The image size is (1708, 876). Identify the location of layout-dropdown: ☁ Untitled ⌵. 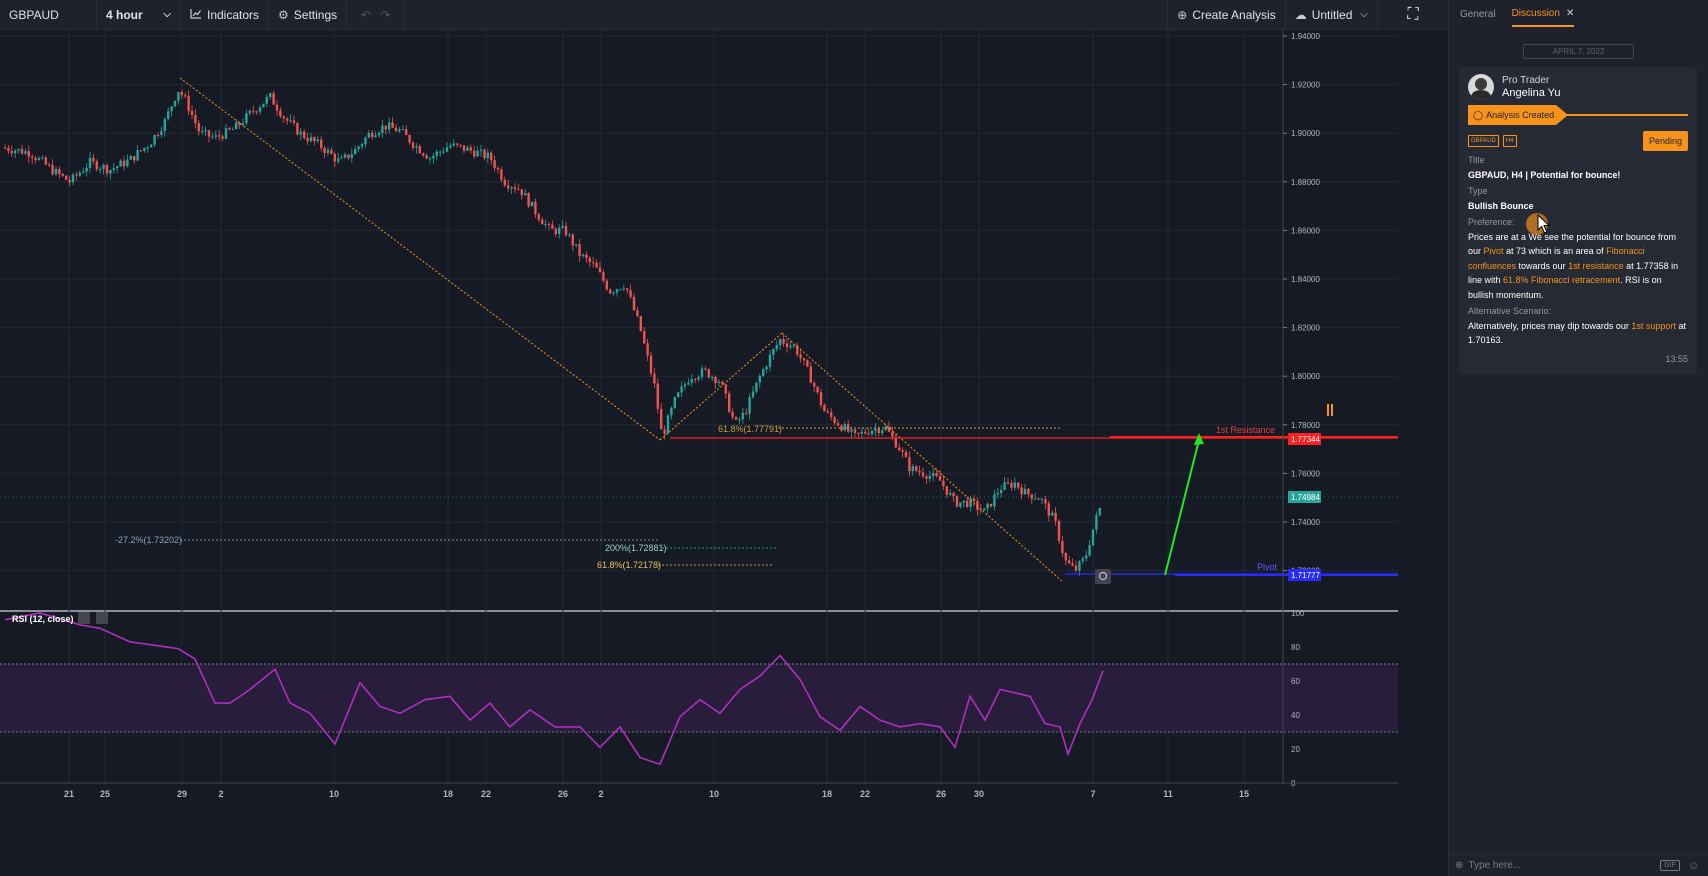
(1332, 15).